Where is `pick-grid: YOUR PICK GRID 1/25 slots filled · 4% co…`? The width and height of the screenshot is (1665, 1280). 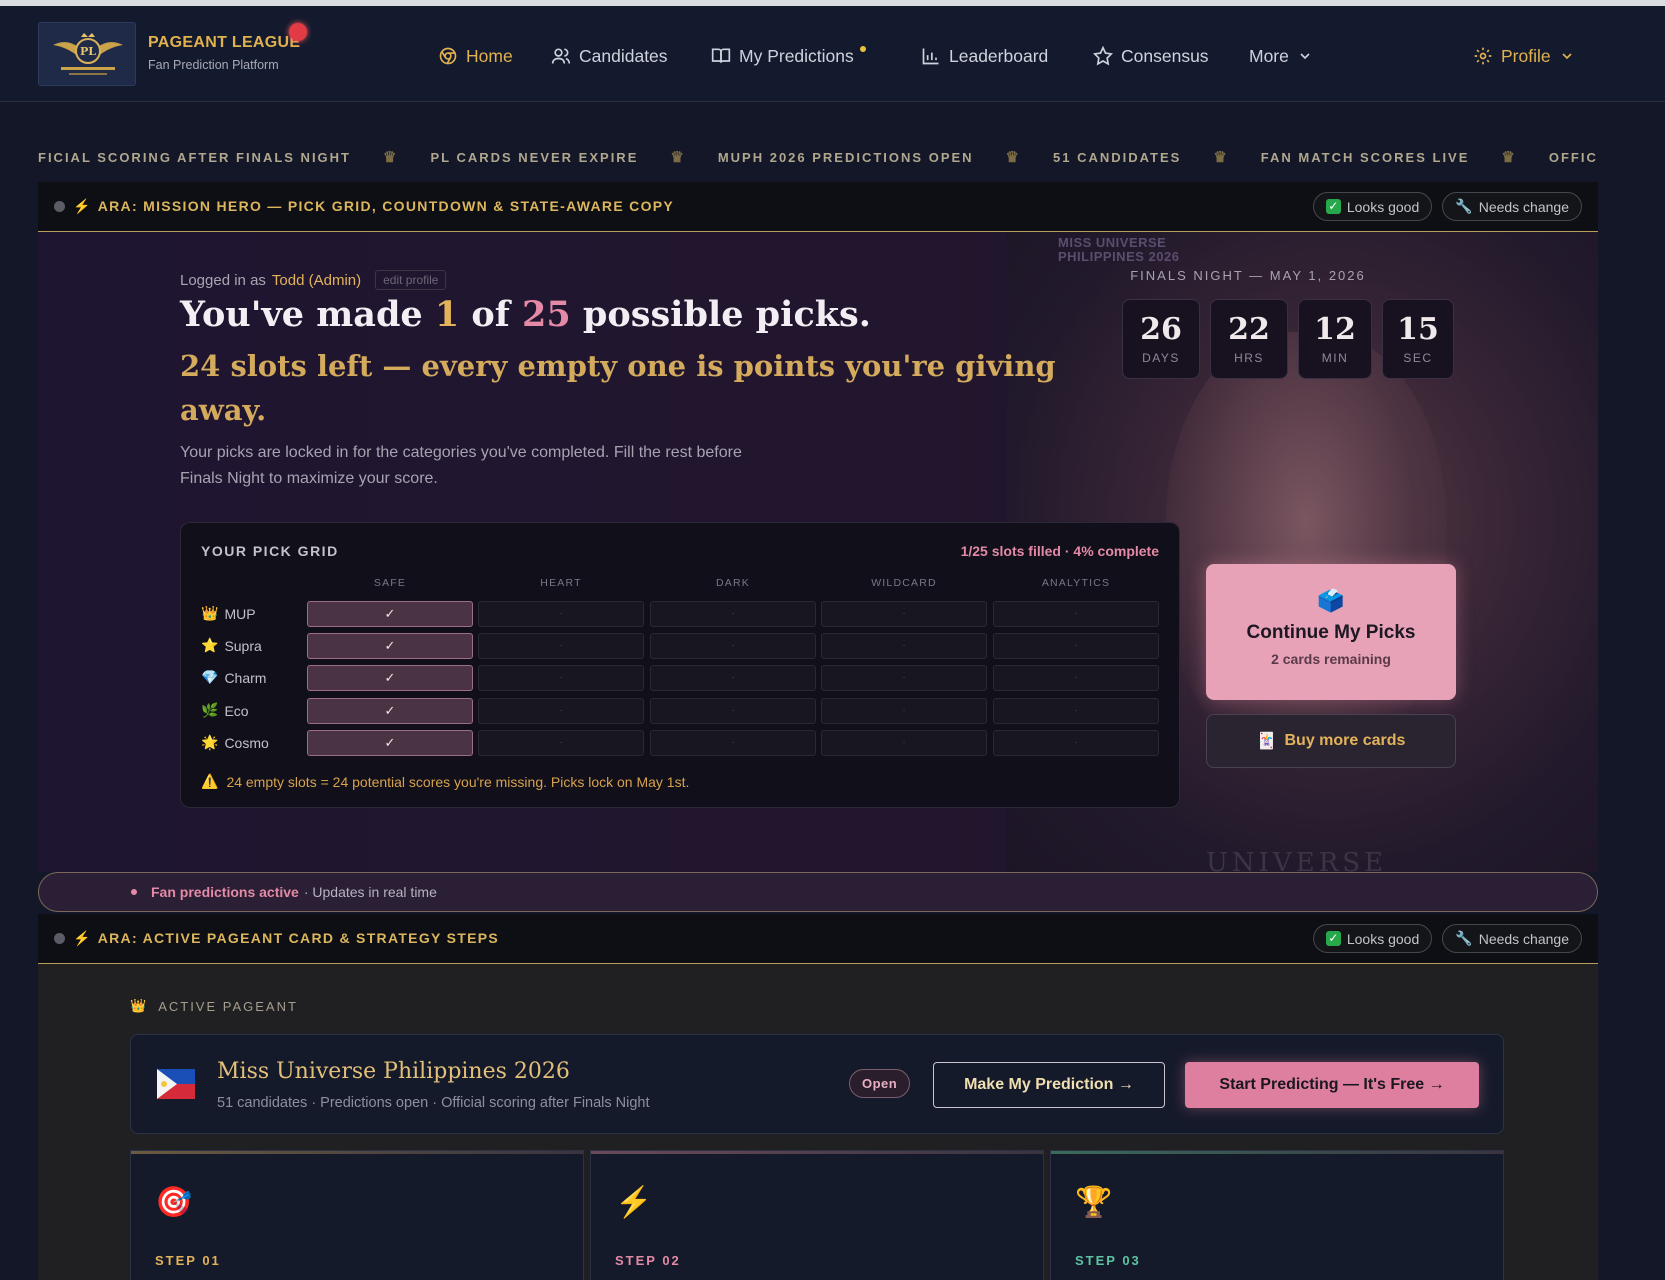
pick-grid: YOUR PICK GRID 1/25 slots filled · 4% co… is located at coordinates (680, 665).